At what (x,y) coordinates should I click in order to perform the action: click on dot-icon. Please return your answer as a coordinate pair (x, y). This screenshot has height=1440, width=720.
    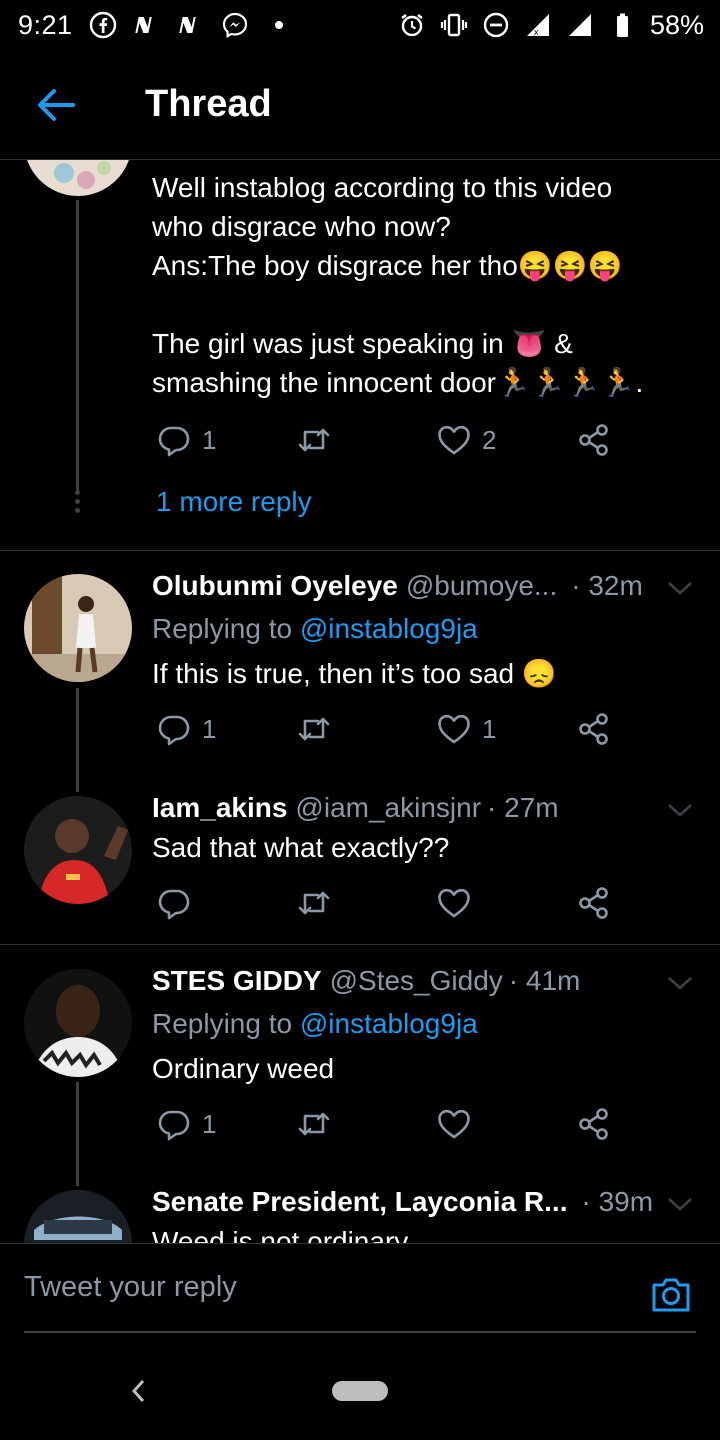
    Looking at the image, I should click on (279, 25).